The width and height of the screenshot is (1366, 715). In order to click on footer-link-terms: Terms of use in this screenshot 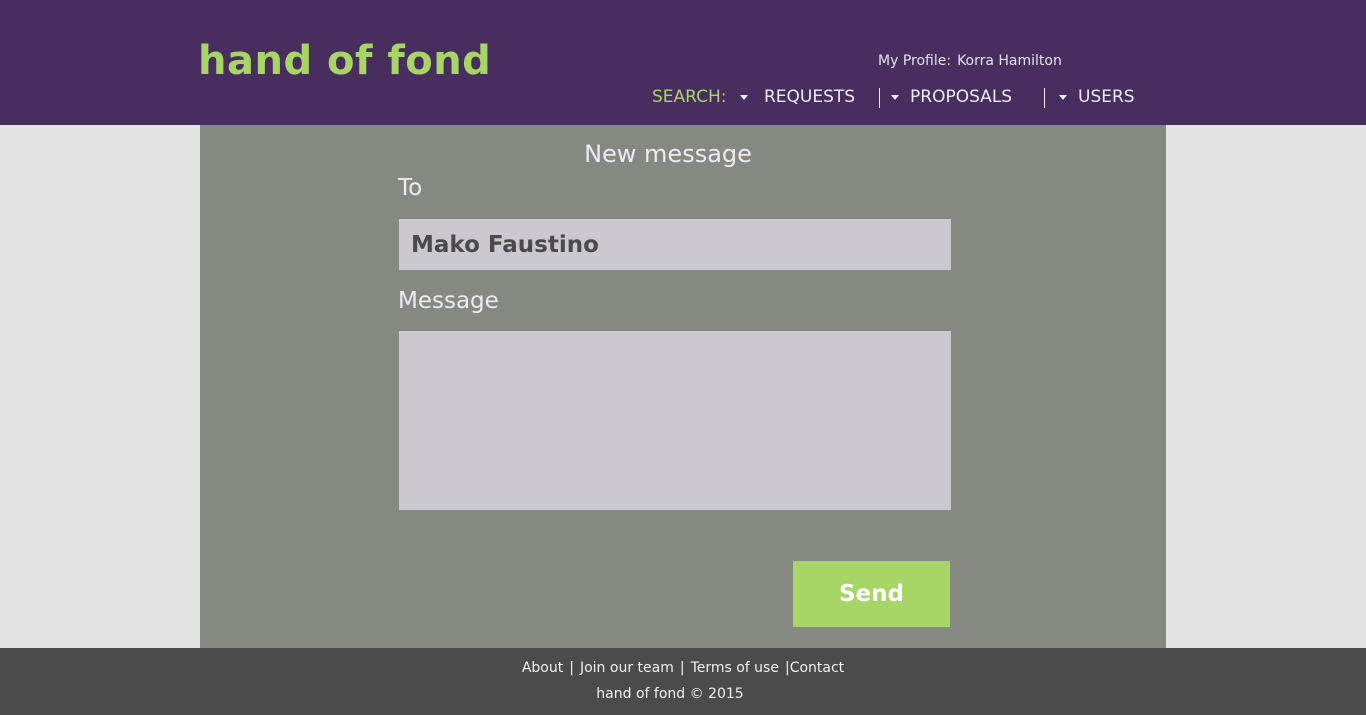, I will do `click(735, 668)`.